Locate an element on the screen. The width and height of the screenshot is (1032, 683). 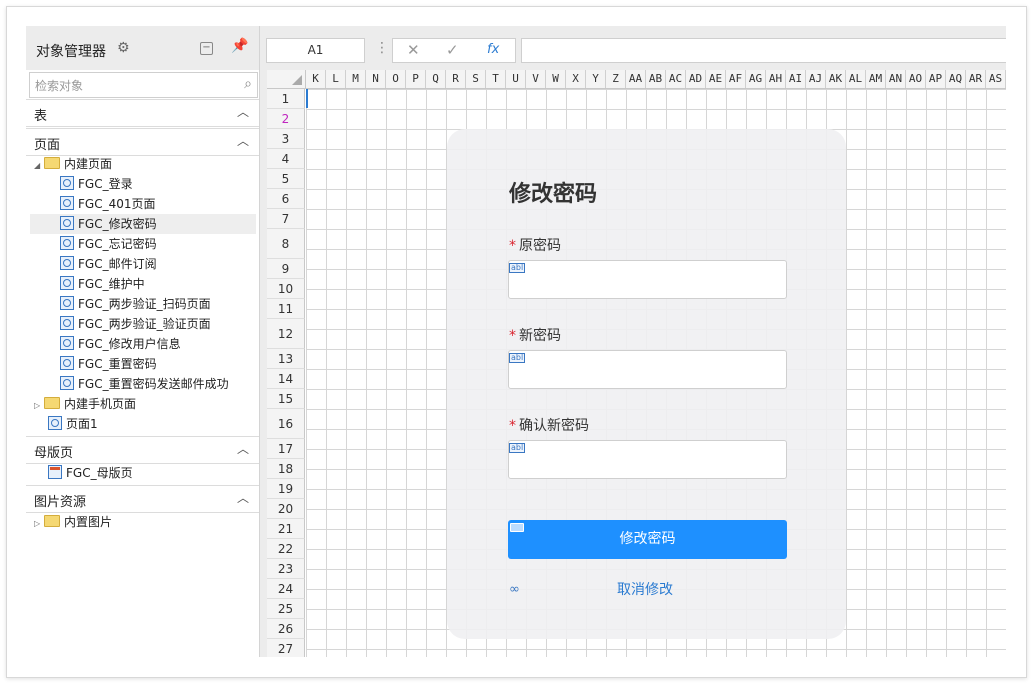
cell-name-box: A1 is located at coordinates (315, 50).